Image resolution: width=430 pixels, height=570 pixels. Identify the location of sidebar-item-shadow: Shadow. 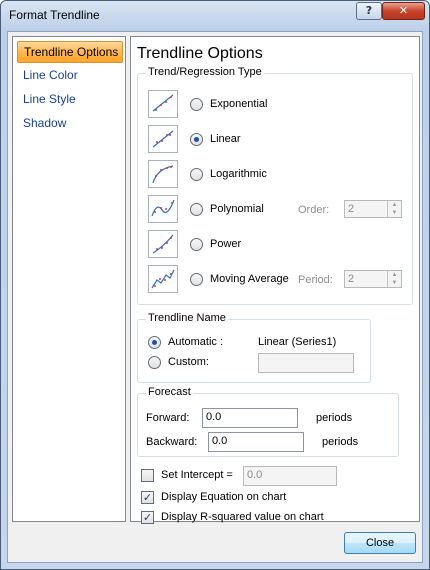
(70, 124).